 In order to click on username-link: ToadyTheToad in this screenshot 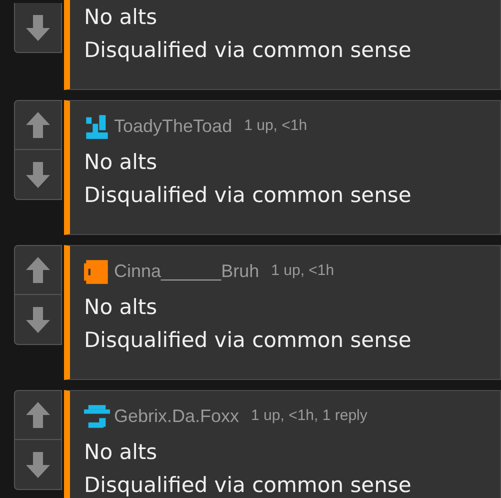, I will do `click(173, 126)`.